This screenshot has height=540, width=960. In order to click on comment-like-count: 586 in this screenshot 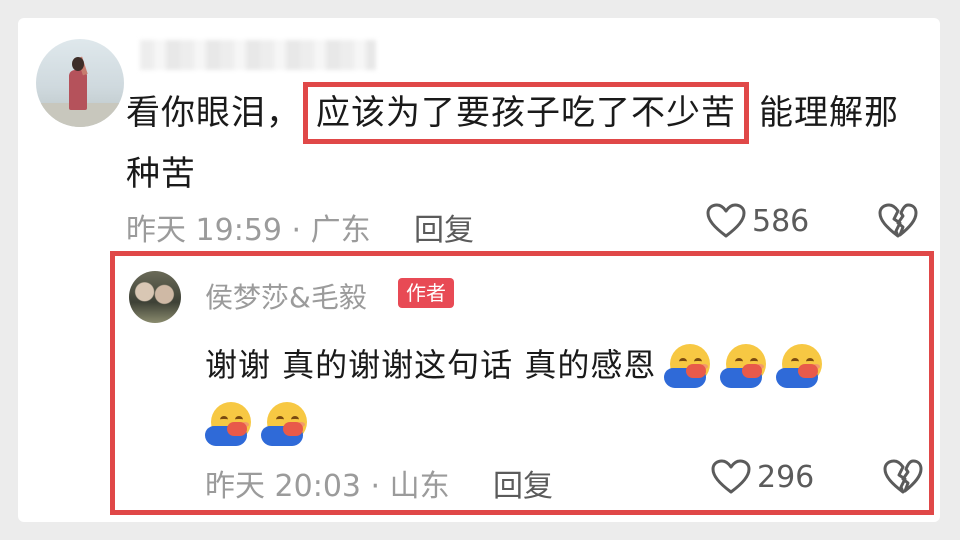, I will do `click(781, 221)`.